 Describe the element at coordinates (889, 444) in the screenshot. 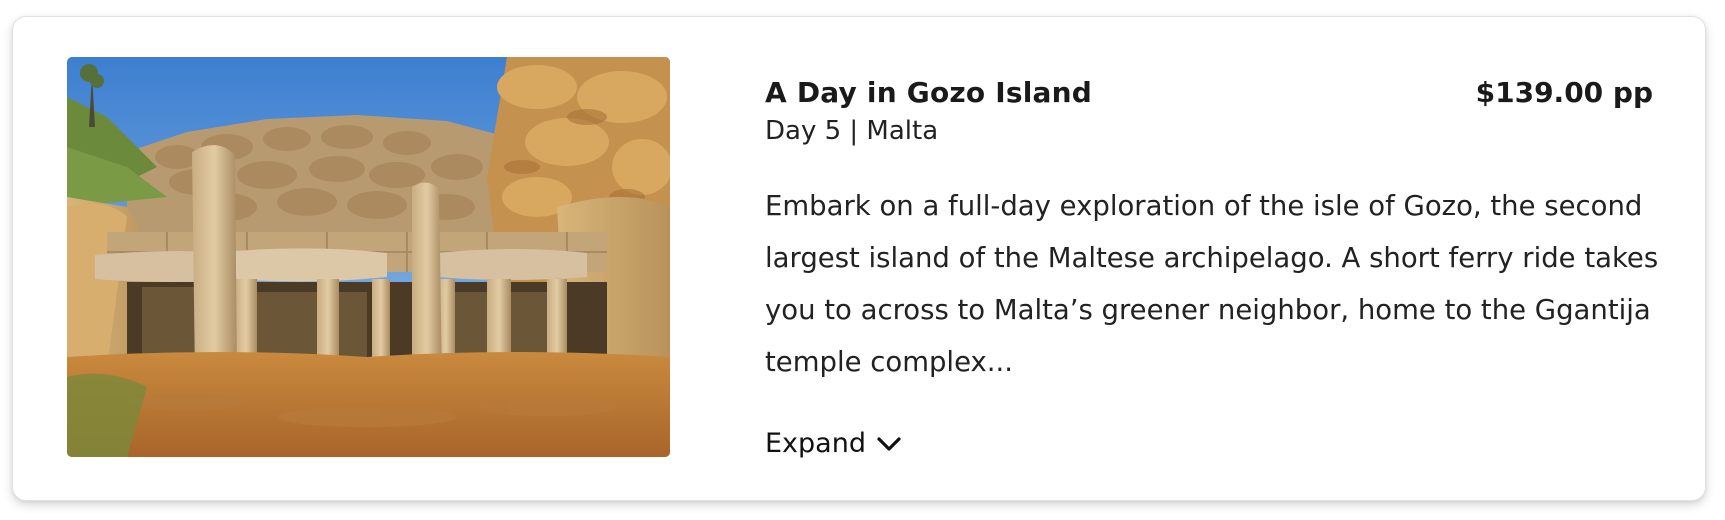

I see `chevron-down-icon` at that location.